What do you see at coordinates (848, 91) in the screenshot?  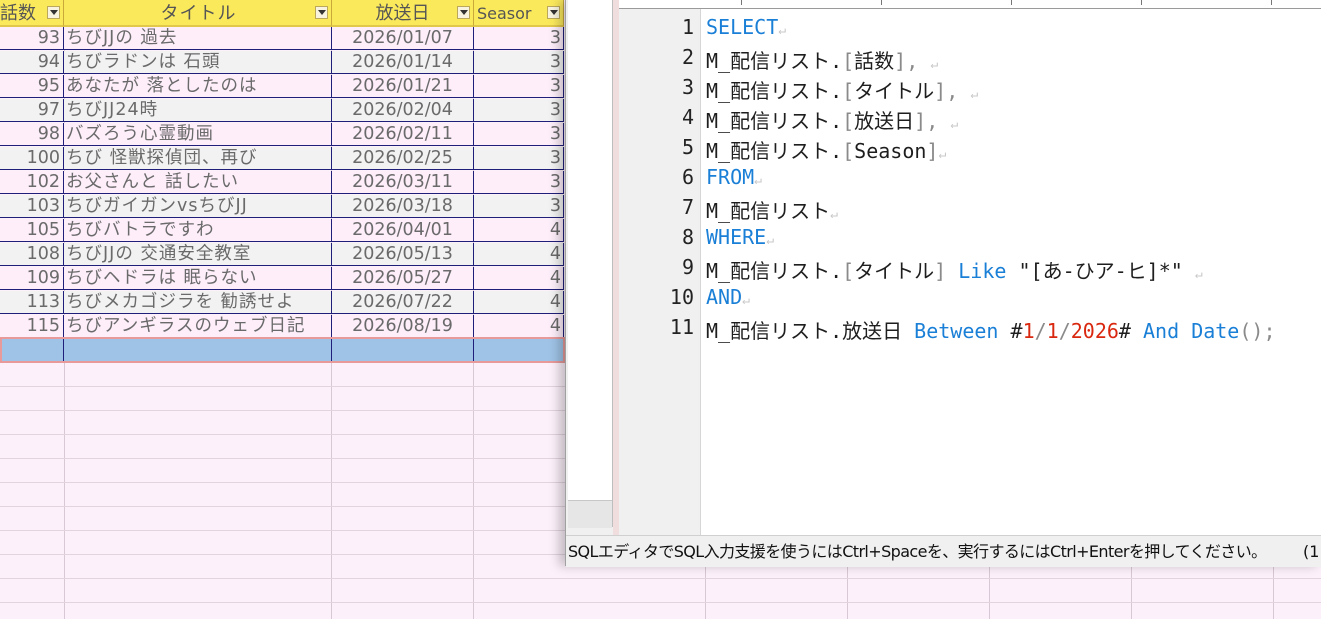 I see `bracket: [` at bounding box center [848, 91].